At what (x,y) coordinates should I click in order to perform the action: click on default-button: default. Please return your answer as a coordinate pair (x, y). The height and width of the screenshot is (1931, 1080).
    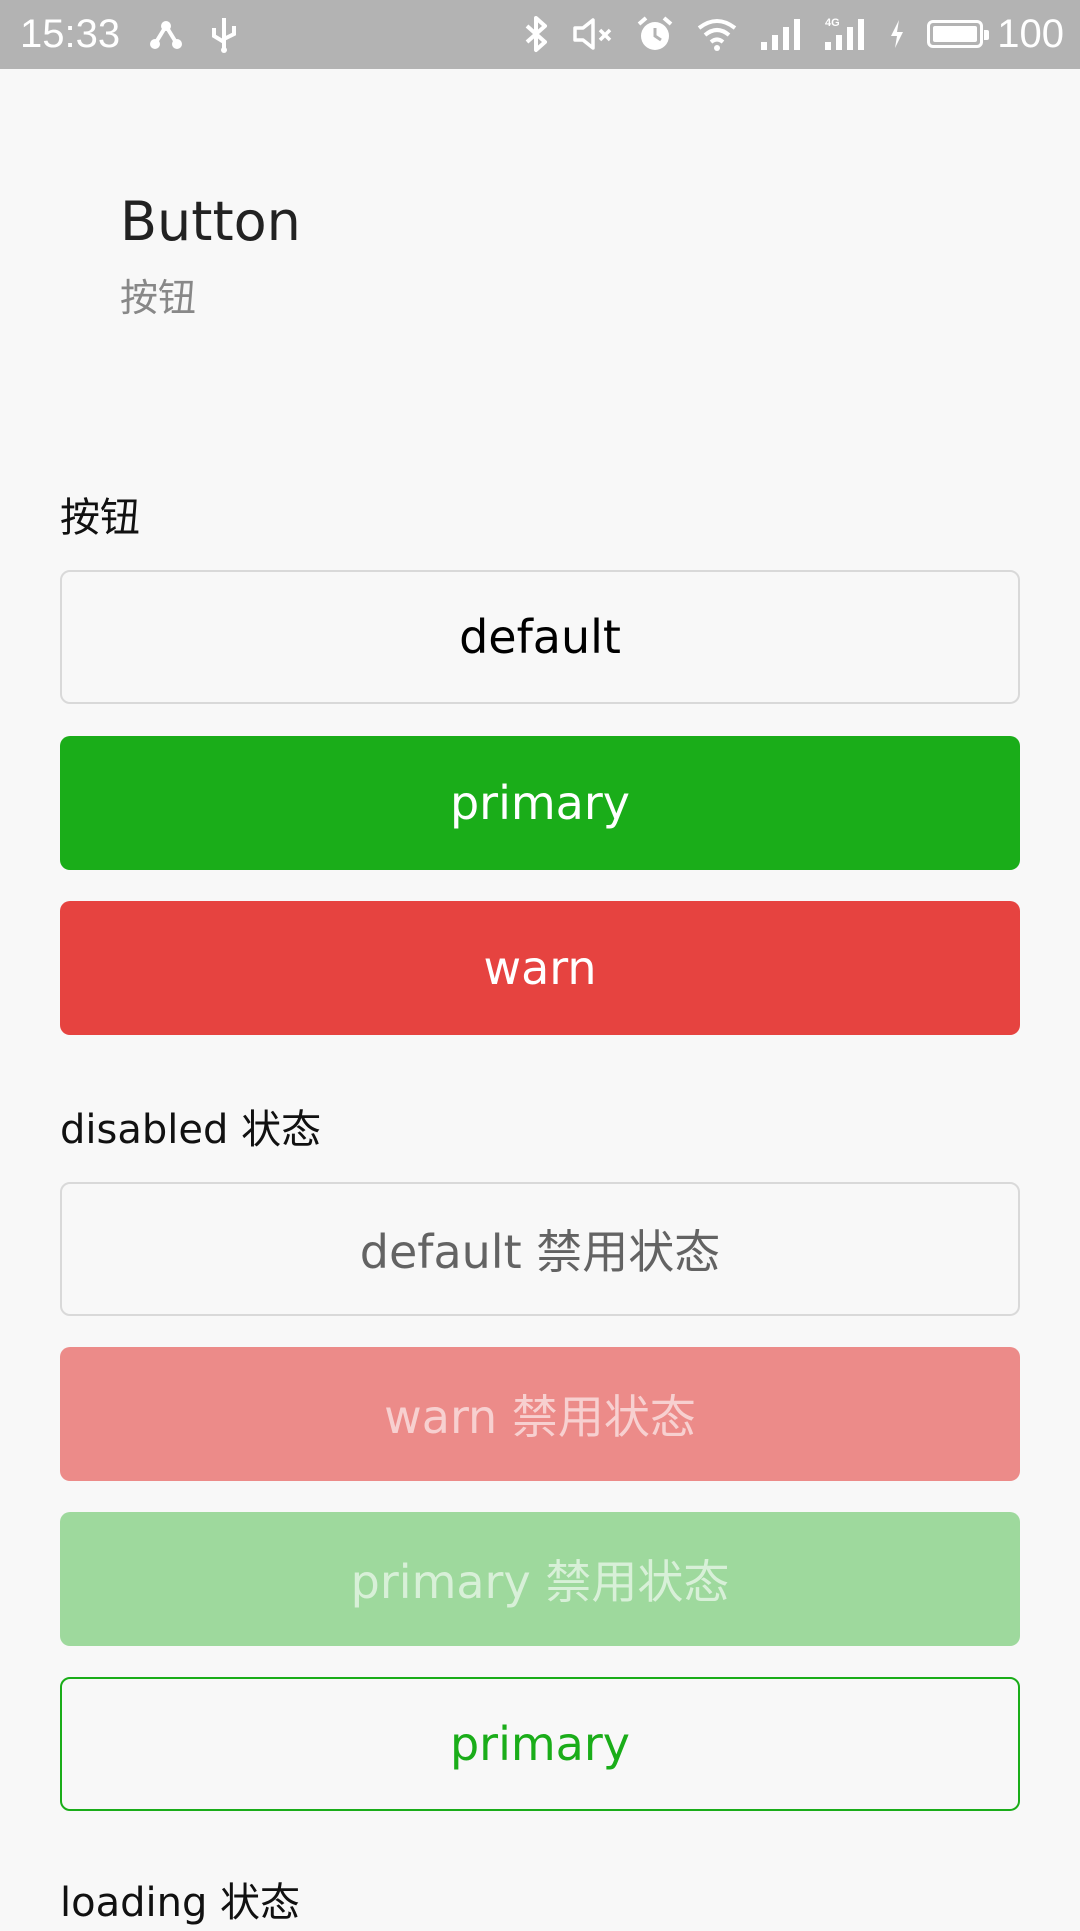
    Looking at the image, I should click on (540, 637).